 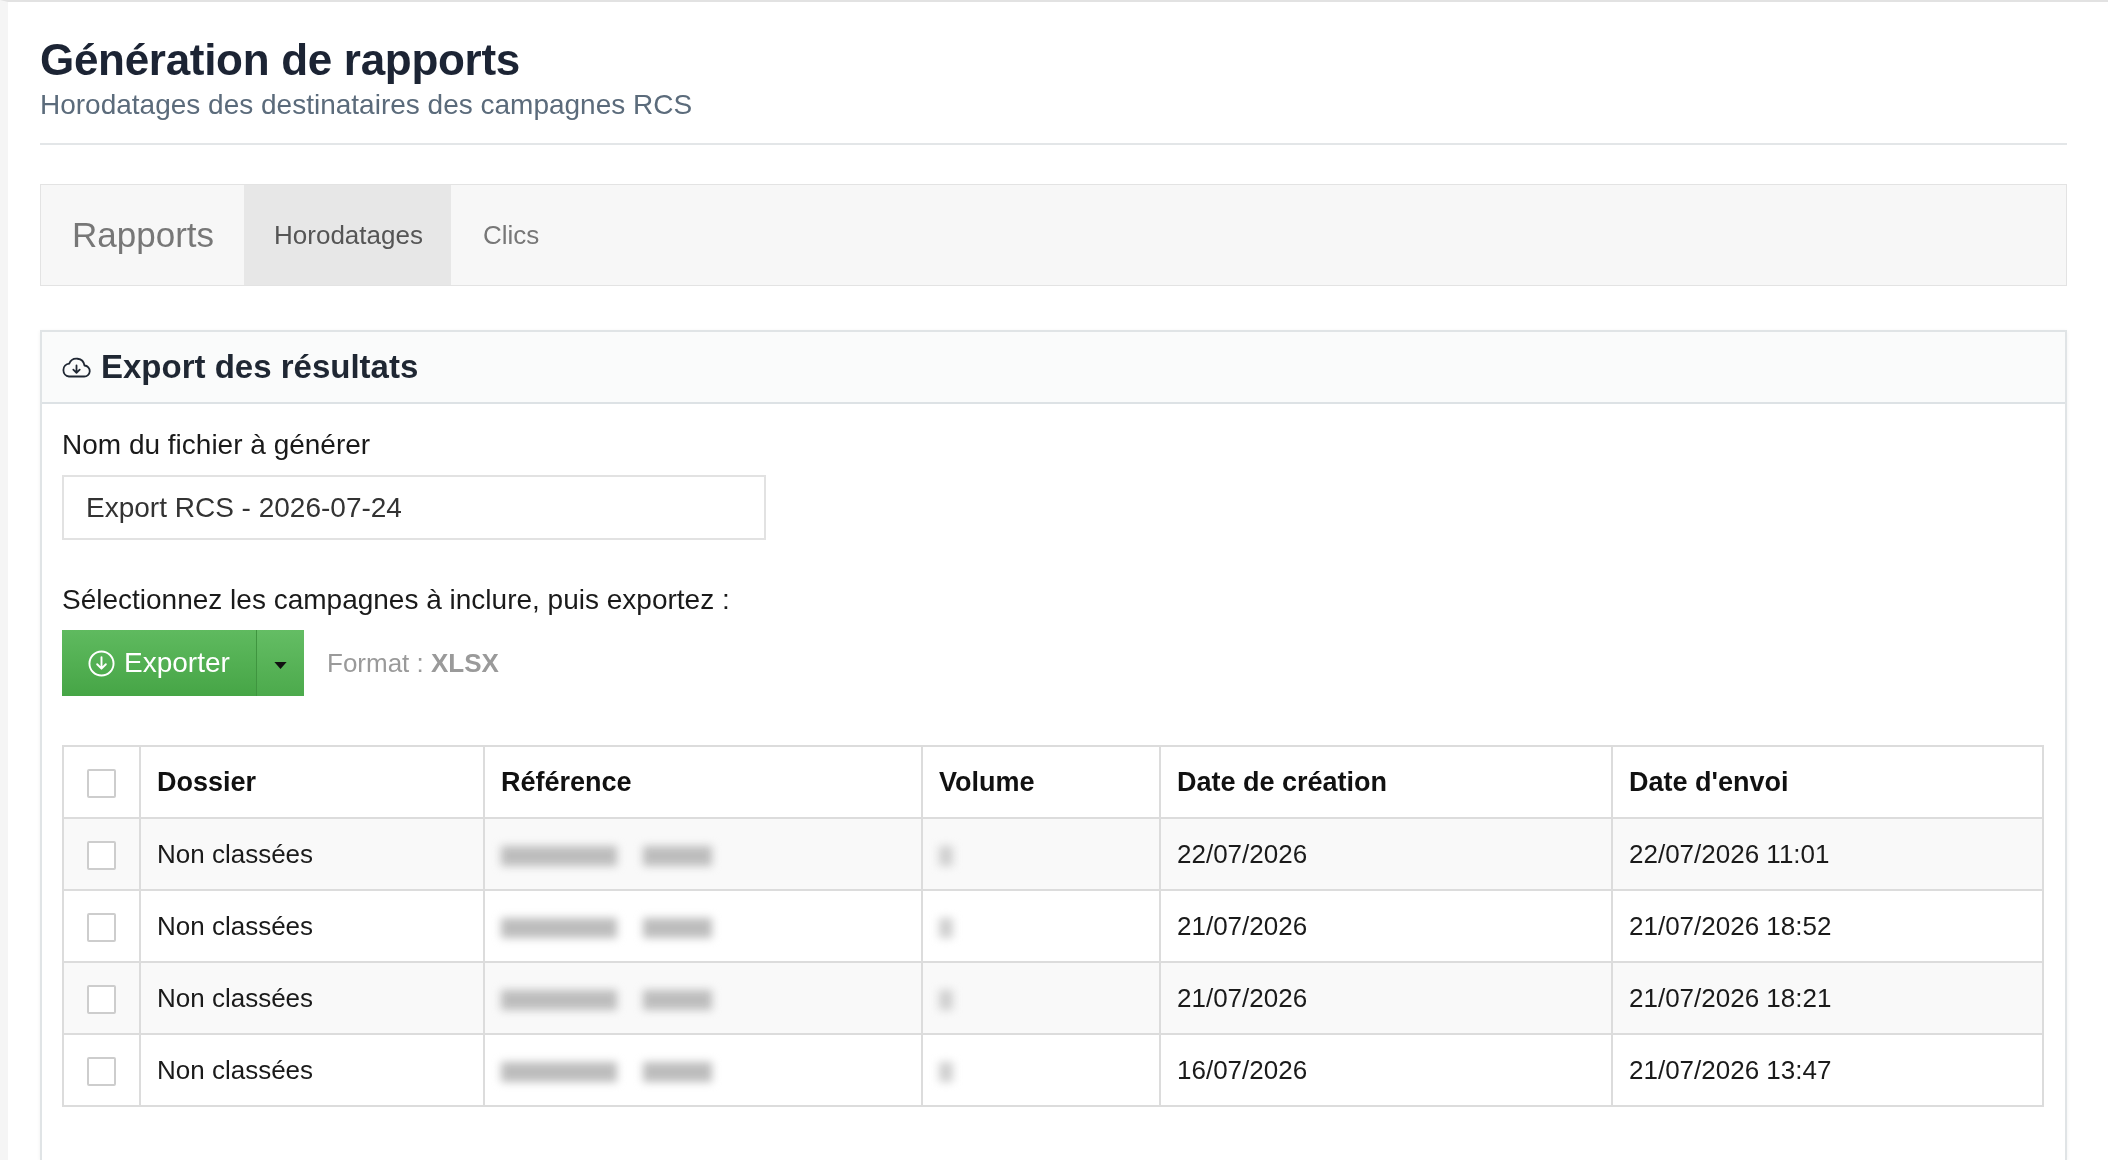 What do you see at coordinates (1827, 1070) in the screenshot?
I see `table-cell: 21/07/2026 13:47` at bounding box center [1827, 1070].